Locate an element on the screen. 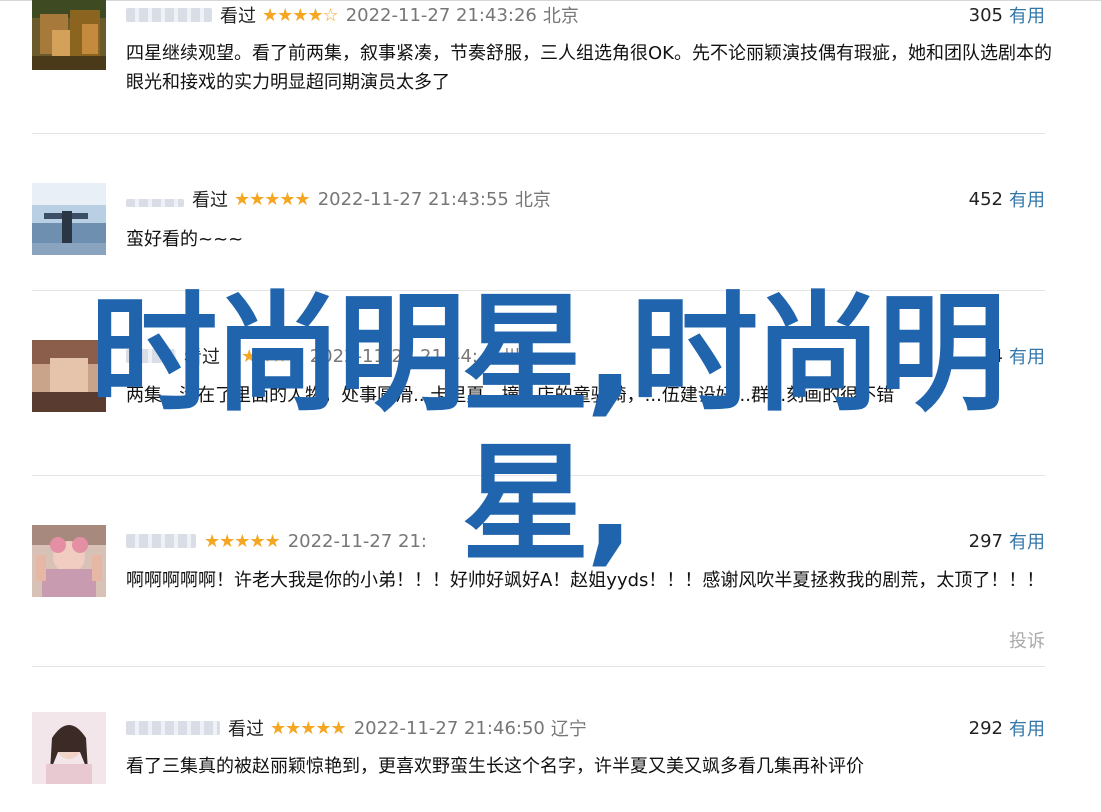 The width and height of the screenshot is (1101, 812). vote-count: 297 is located at coordinates (985, 541).